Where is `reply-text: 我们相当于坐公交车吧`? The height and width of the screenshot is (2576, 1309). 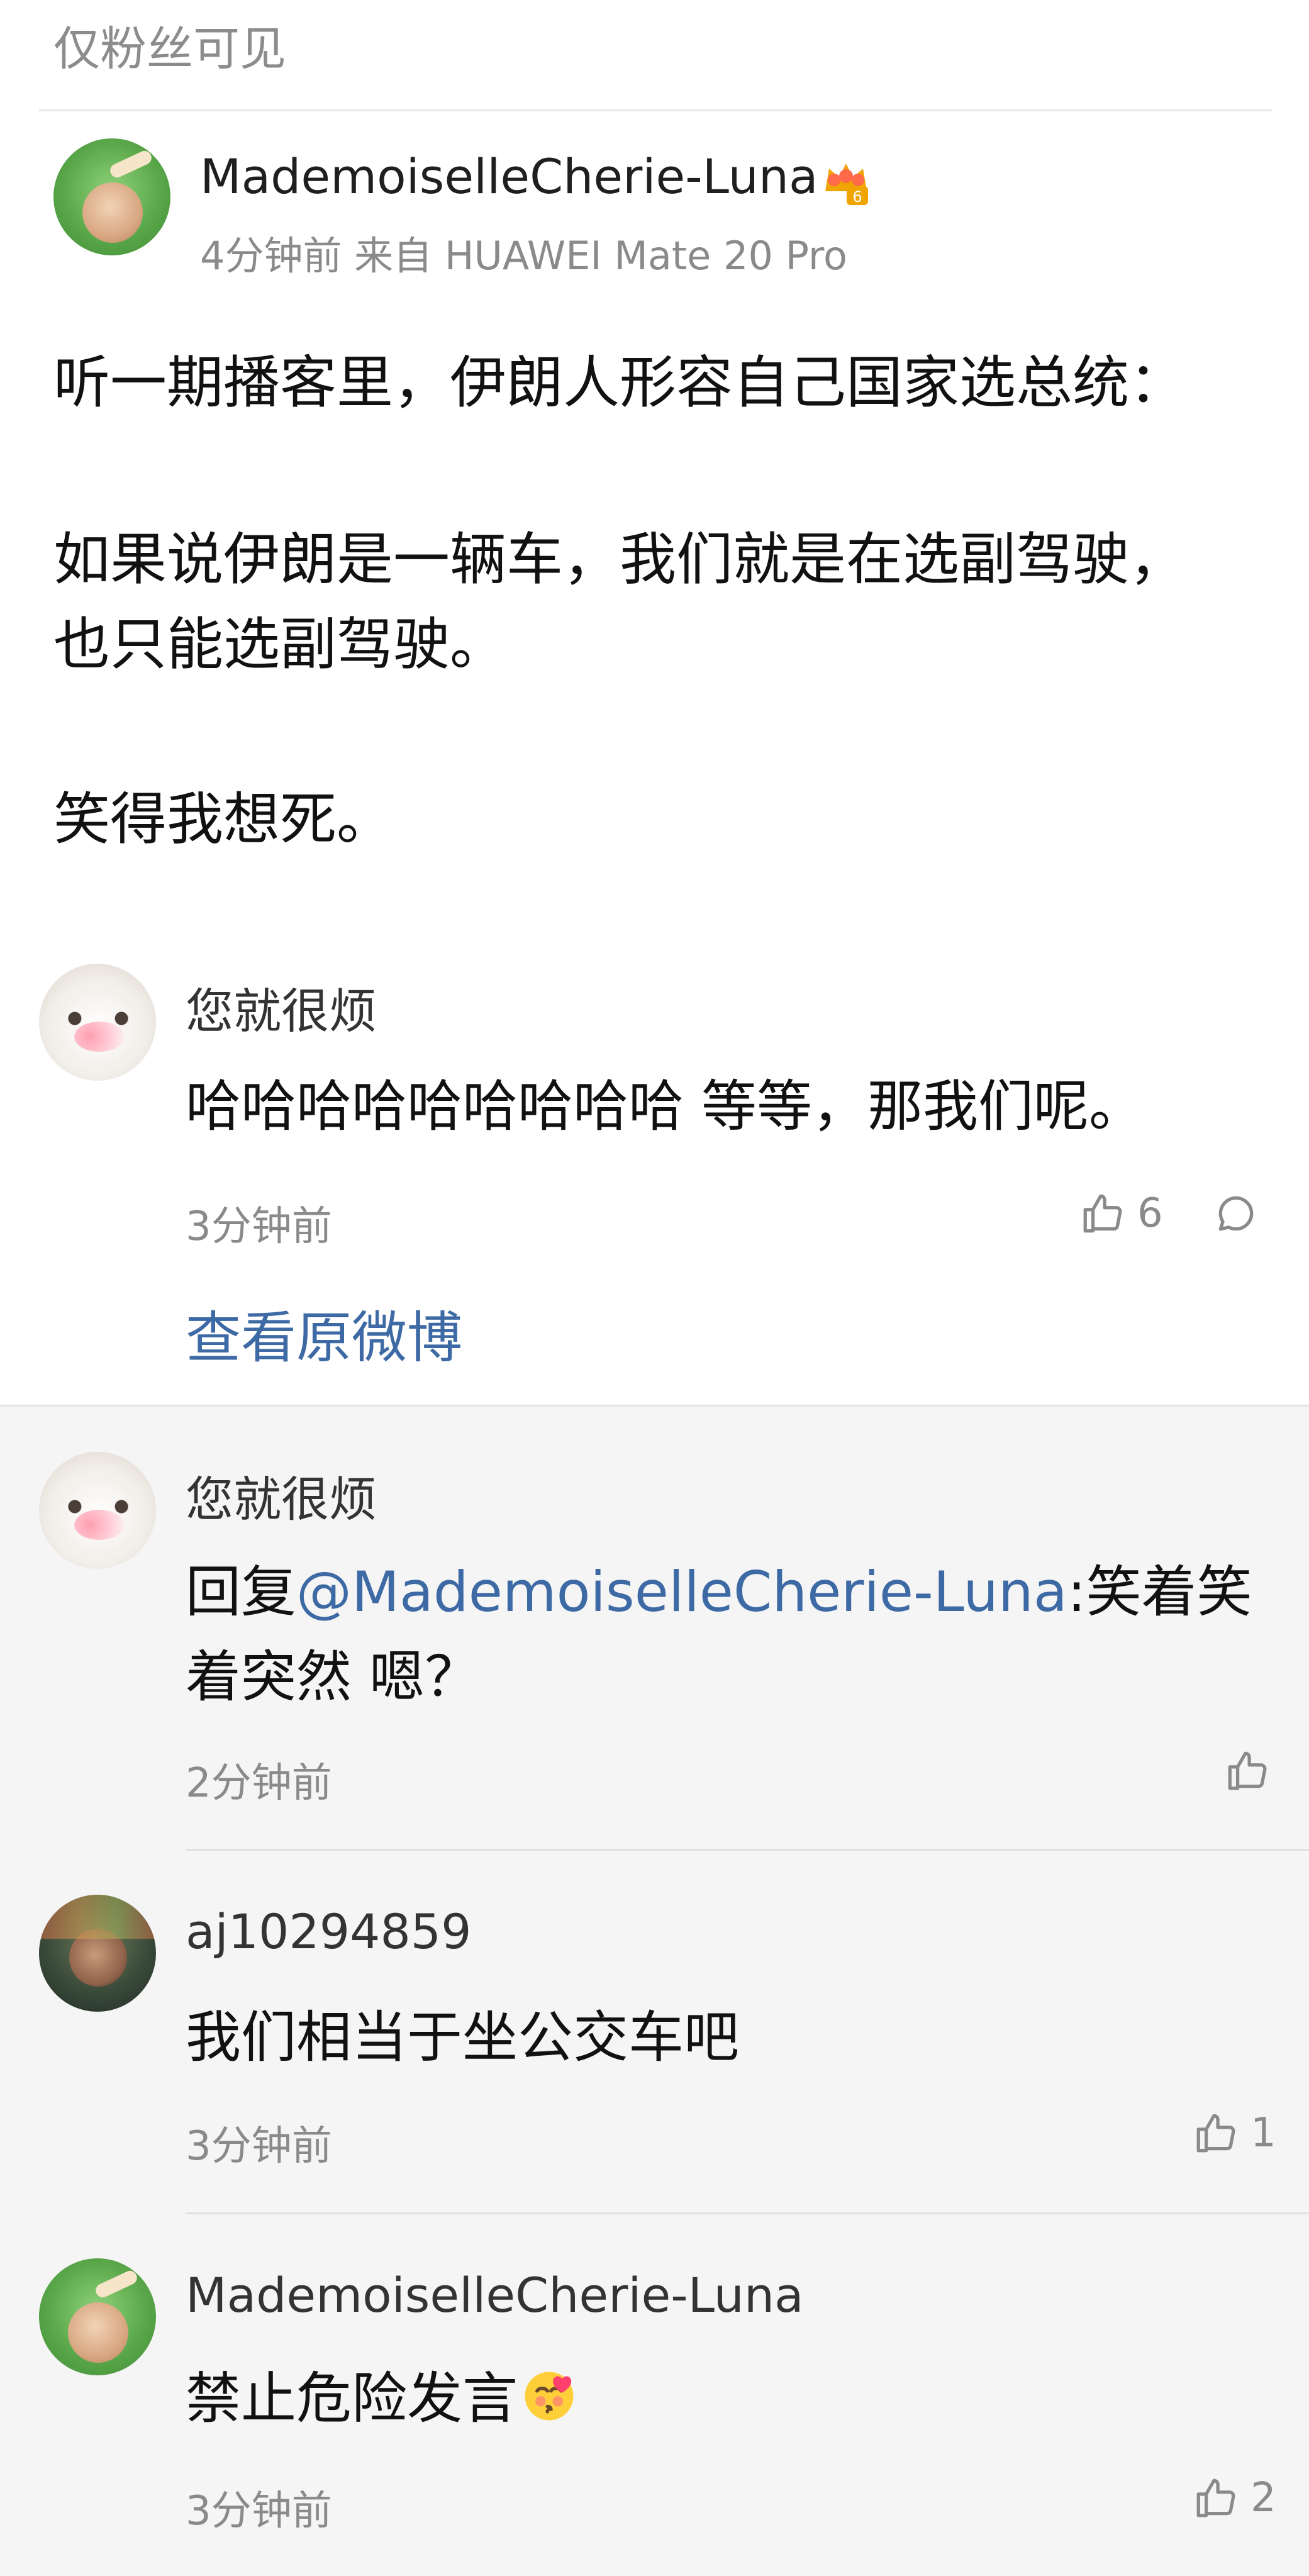 reply-text: 我们相当于坐公交车吧 is located at coordinates (463, 2037).